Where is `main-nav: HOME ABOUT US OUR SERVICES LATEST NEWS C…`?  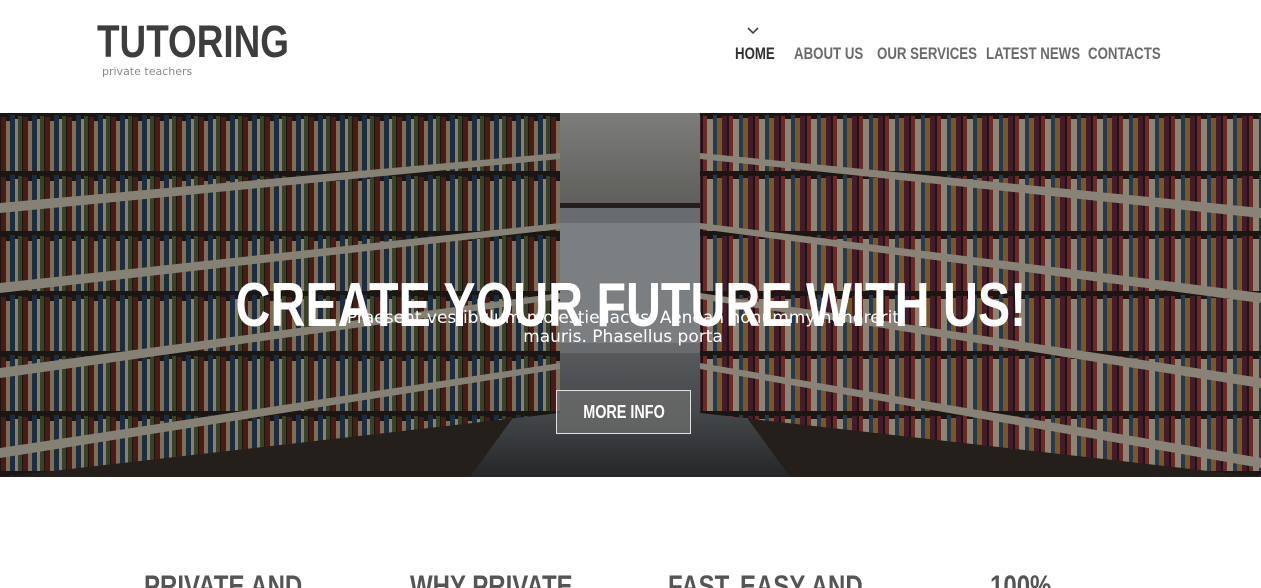
main-nav: HOME ABOUT US OUR SERVICES LATEST NEWS C… is located at coordinates (942, 56).